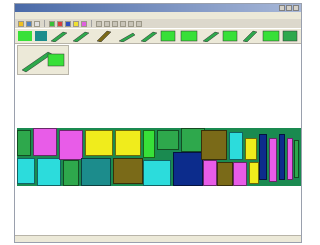 Image resolution: width=320 pixels, height=245 pixels. What do you see at coordinates (52, 23) in the screenshot?
I see `green-tool-icon` at bounding box center [52, 23].